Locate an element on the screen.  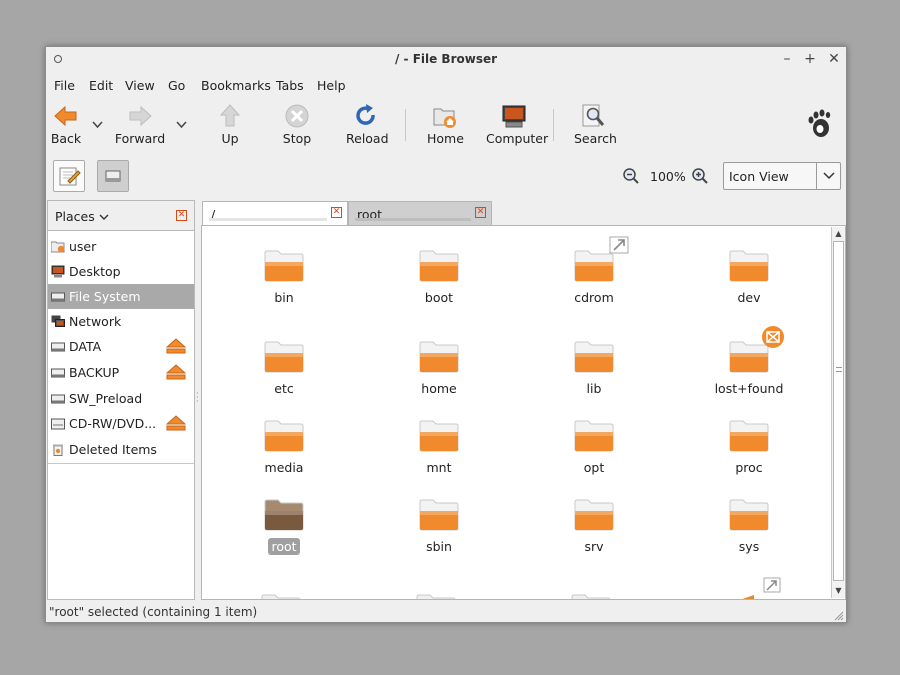
back-history-chevron-icon is located at coordinates (97, 125).